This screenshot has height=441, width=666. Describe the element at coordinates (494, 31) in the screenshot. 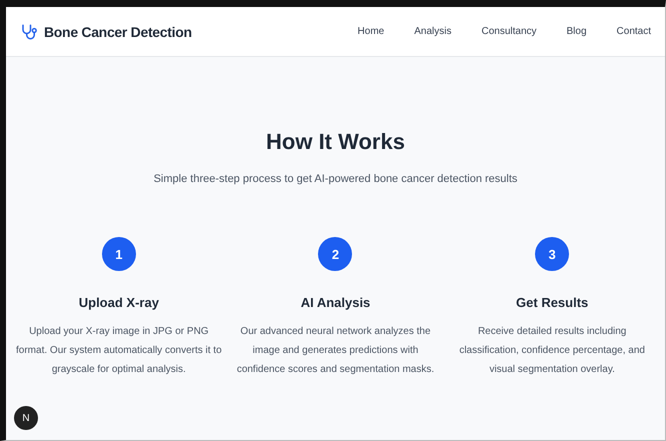

I see `nav-link: Consultancy` at that location.